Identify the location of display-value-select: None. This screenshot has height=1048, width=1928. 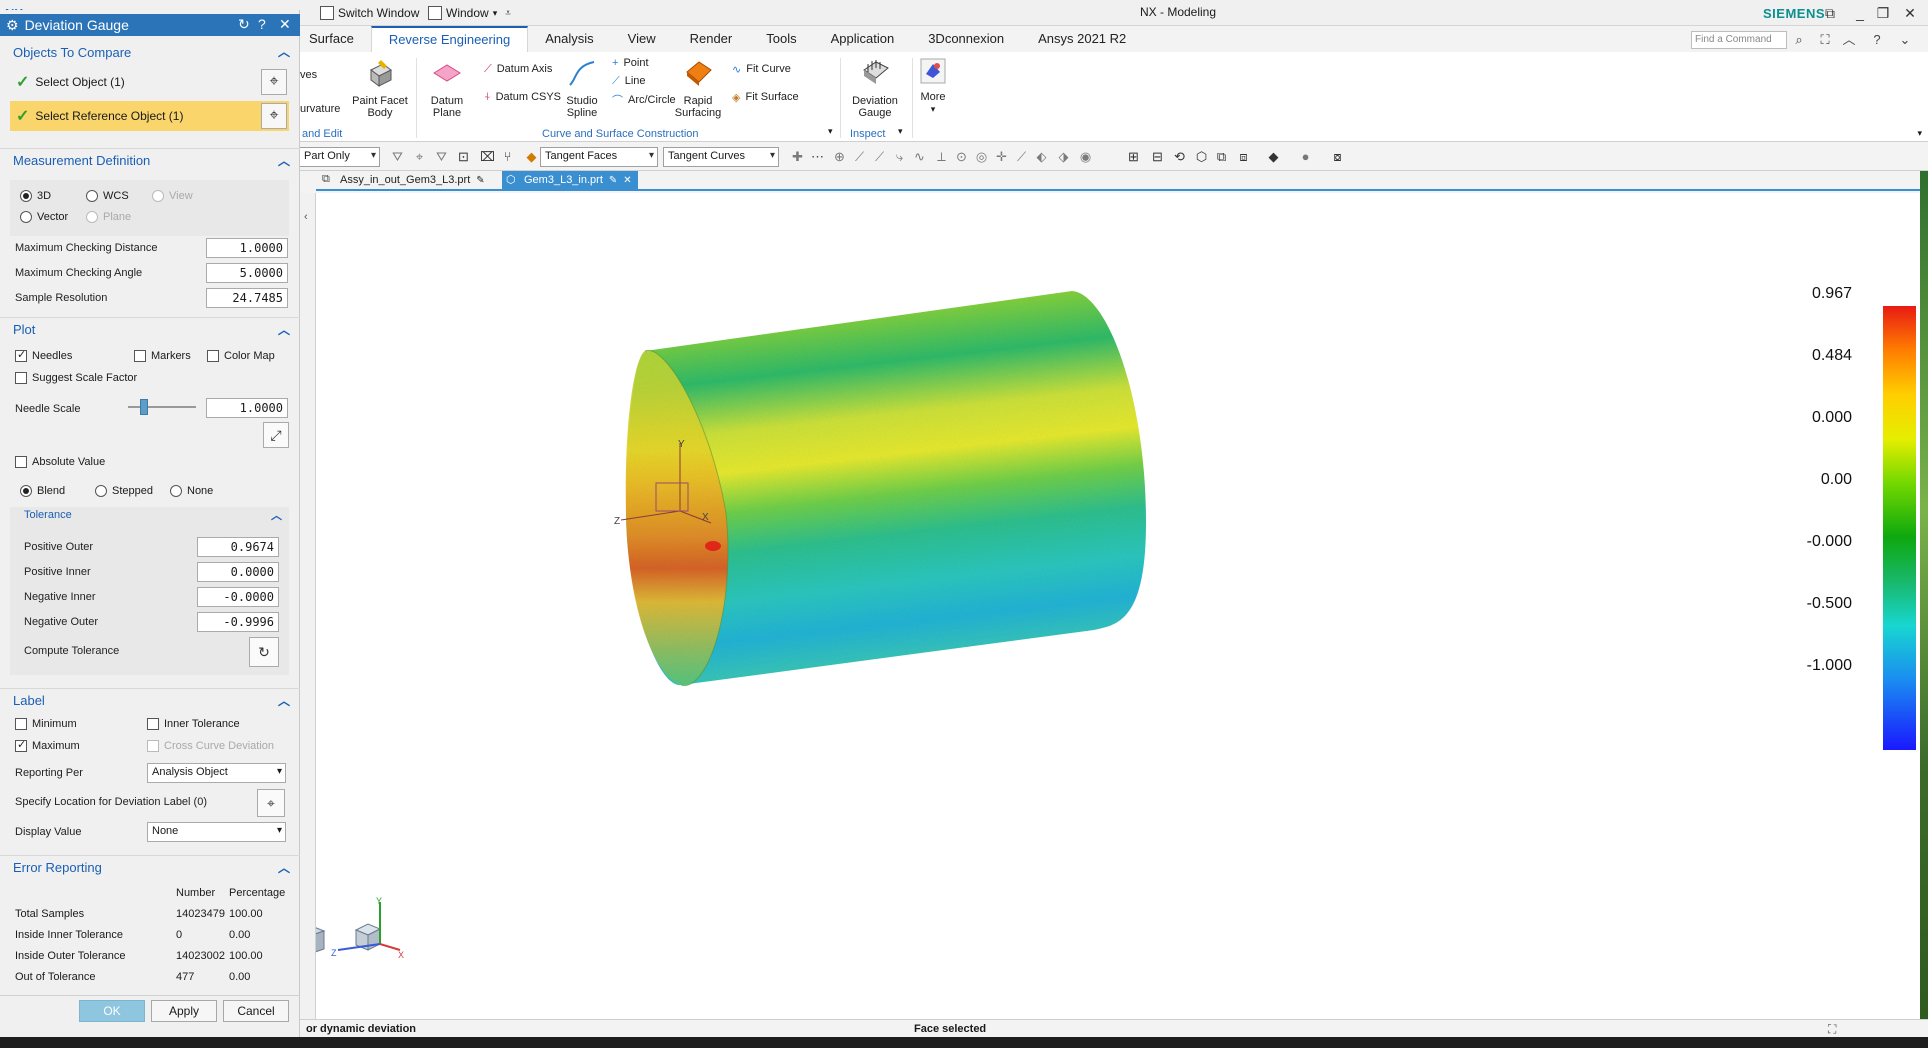
(216, 832).